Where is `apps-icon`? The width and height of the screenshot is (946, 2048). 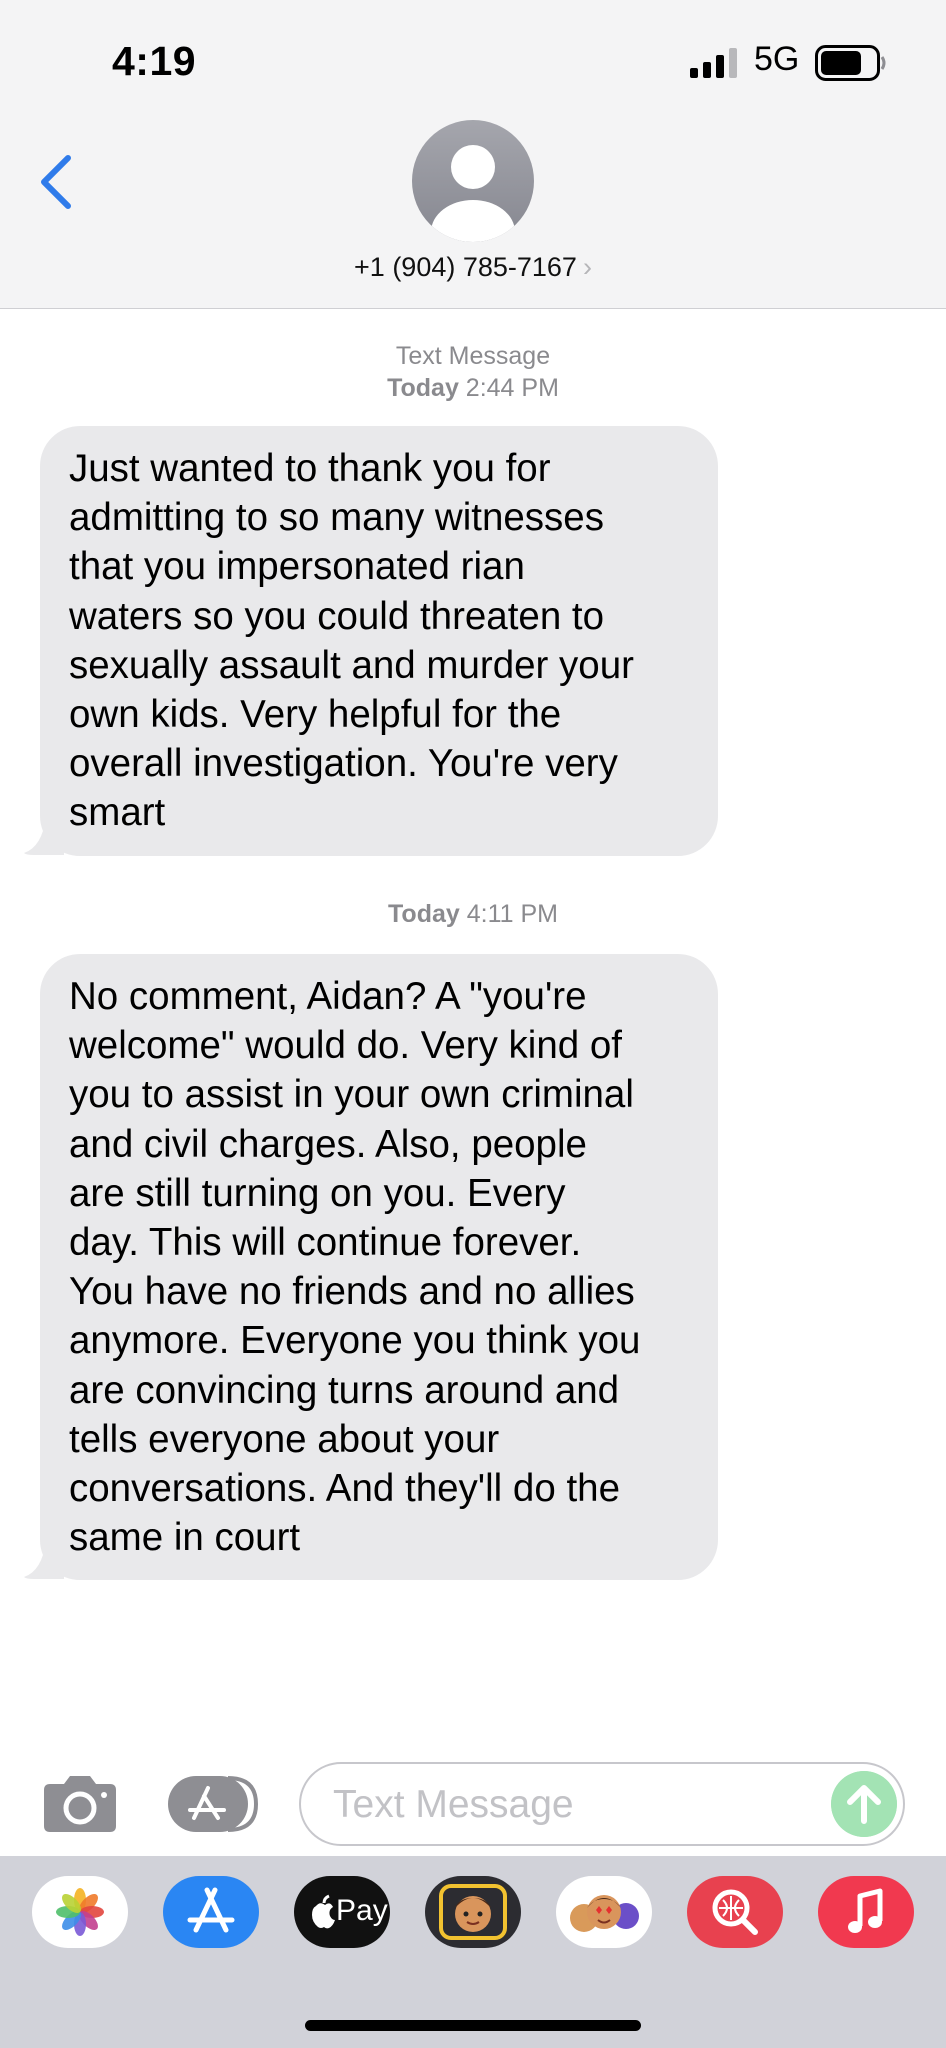 apps-icon is located at coordinates (214, 1804).